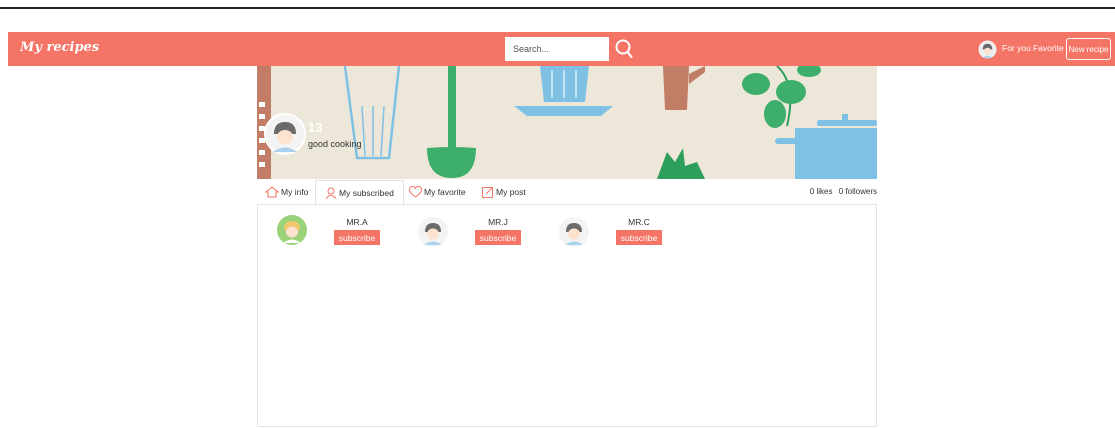  Describe the element at coordinates (59, 47) in the screenshot. I see `brand-logo: My recipes` at that location.